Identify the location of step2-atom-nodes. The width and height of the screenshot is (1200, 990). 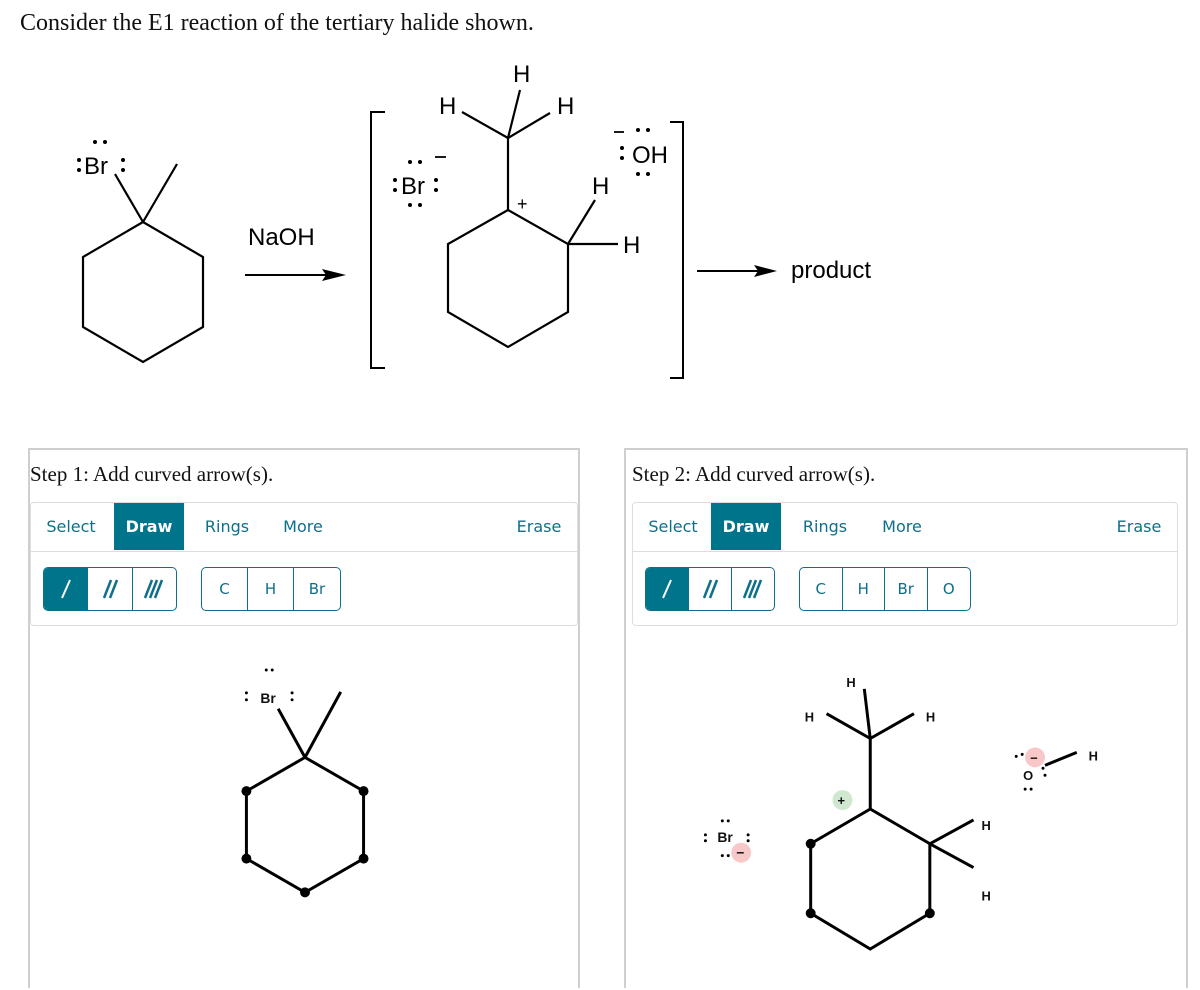
(870, 878).